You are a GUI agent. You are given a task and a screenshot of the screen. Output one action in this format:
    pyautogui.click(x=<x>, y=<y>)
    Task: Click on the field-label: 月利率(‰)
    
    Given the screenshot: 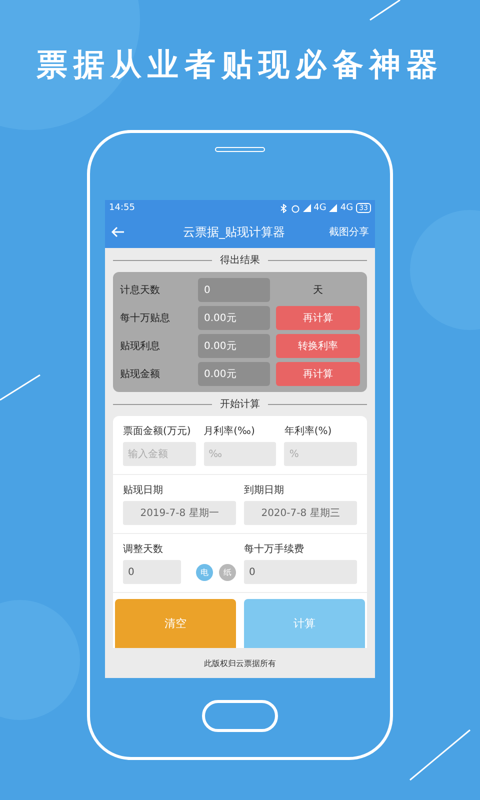 What is the action you would take?
    pyautogui.click(x=230, y=431)
    